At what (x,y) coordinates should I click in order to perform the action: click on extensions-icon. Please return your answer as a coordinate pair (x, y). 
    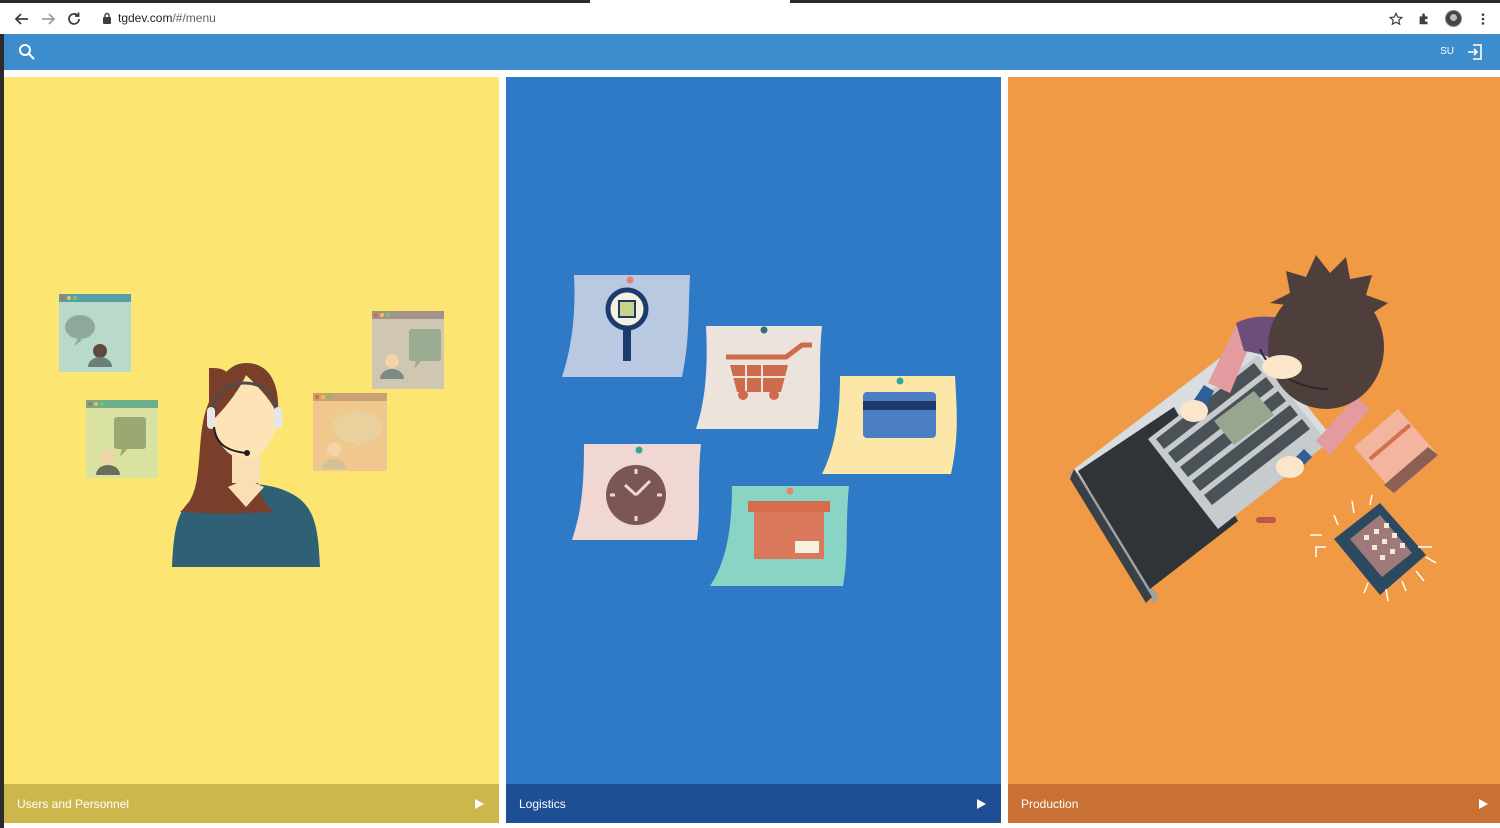
    Looking at the image, I should click on (1424, 19).